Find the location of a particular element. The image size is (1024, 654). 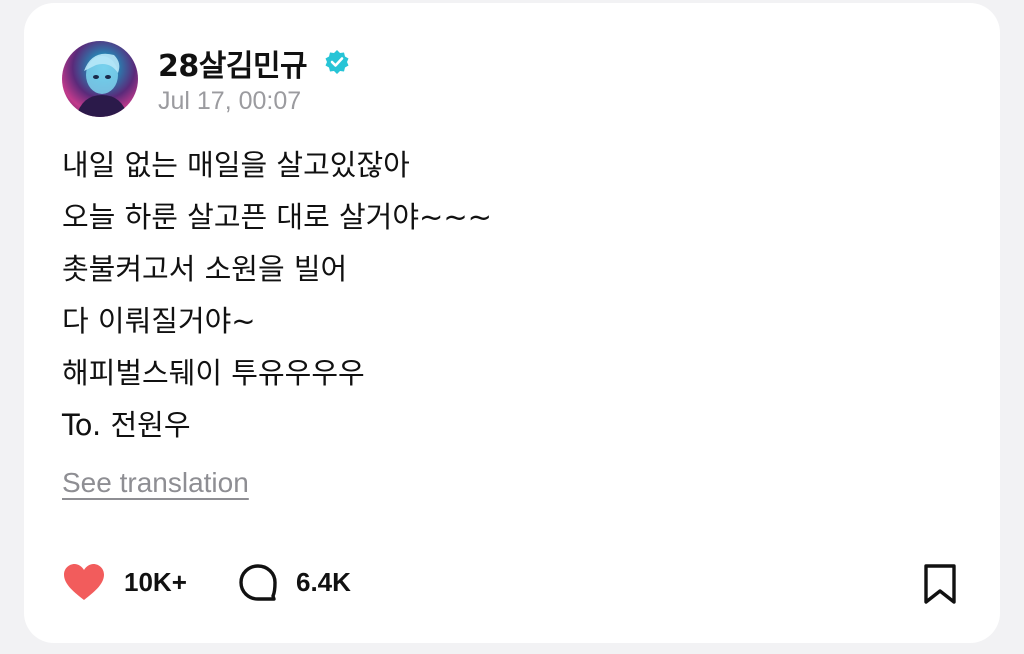

post-body-line: To. 전원우 is located at coordinates (126, 425).